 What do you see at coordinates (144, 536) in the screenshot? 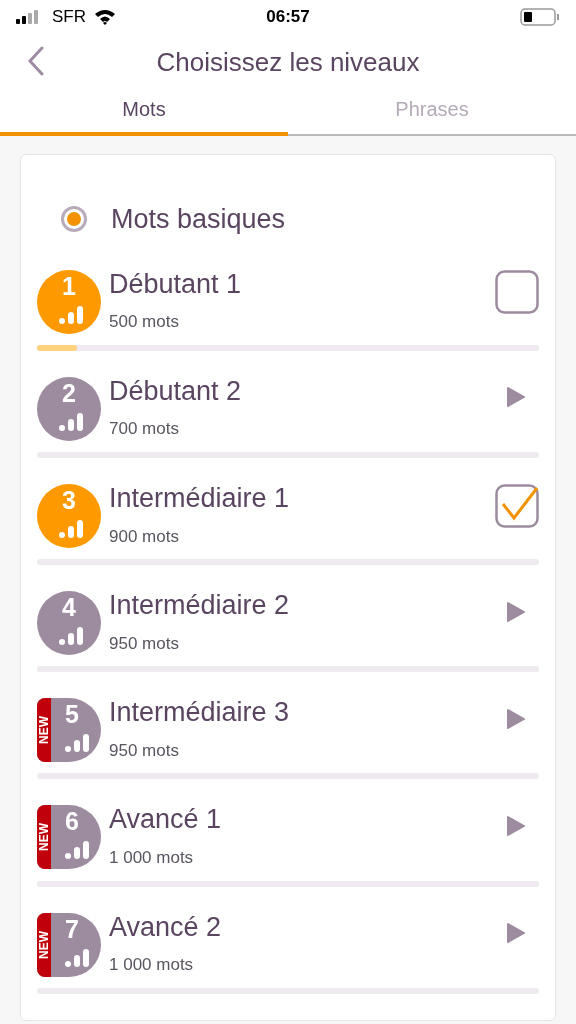
I see `word-count: 900 mots` at bounding box center [144, 536].